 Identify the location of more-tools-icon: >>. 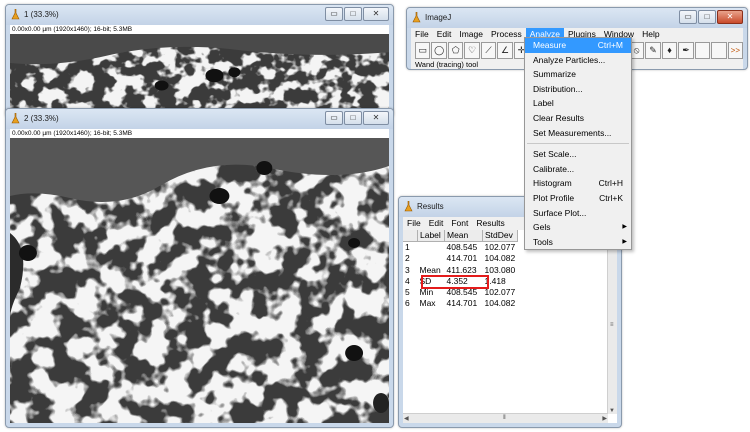
(735, 50).